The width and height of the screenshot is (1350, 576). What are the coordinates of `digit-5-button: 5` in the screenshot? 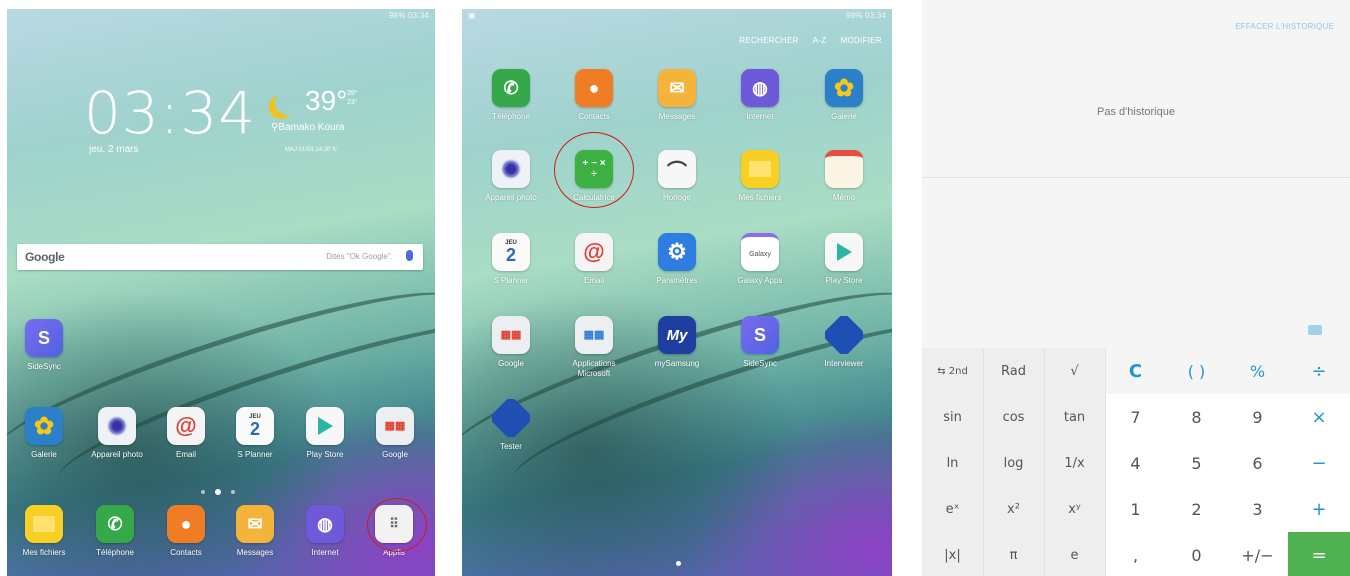 It's located at (1196, 463).